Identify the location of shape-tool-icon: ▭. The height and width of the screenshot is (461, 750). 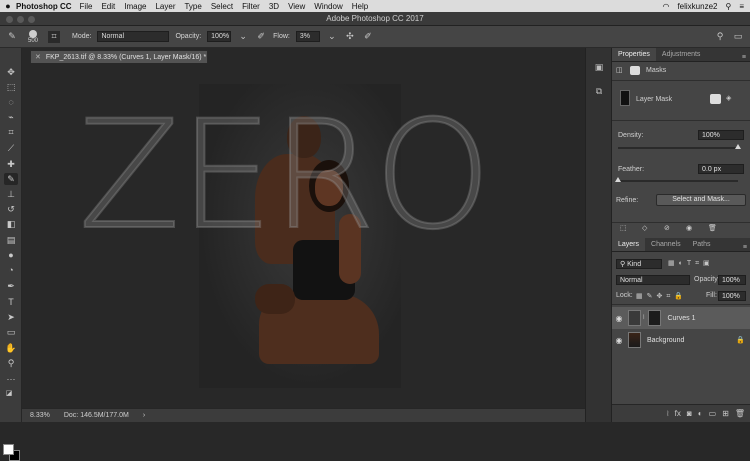
(11, 332).